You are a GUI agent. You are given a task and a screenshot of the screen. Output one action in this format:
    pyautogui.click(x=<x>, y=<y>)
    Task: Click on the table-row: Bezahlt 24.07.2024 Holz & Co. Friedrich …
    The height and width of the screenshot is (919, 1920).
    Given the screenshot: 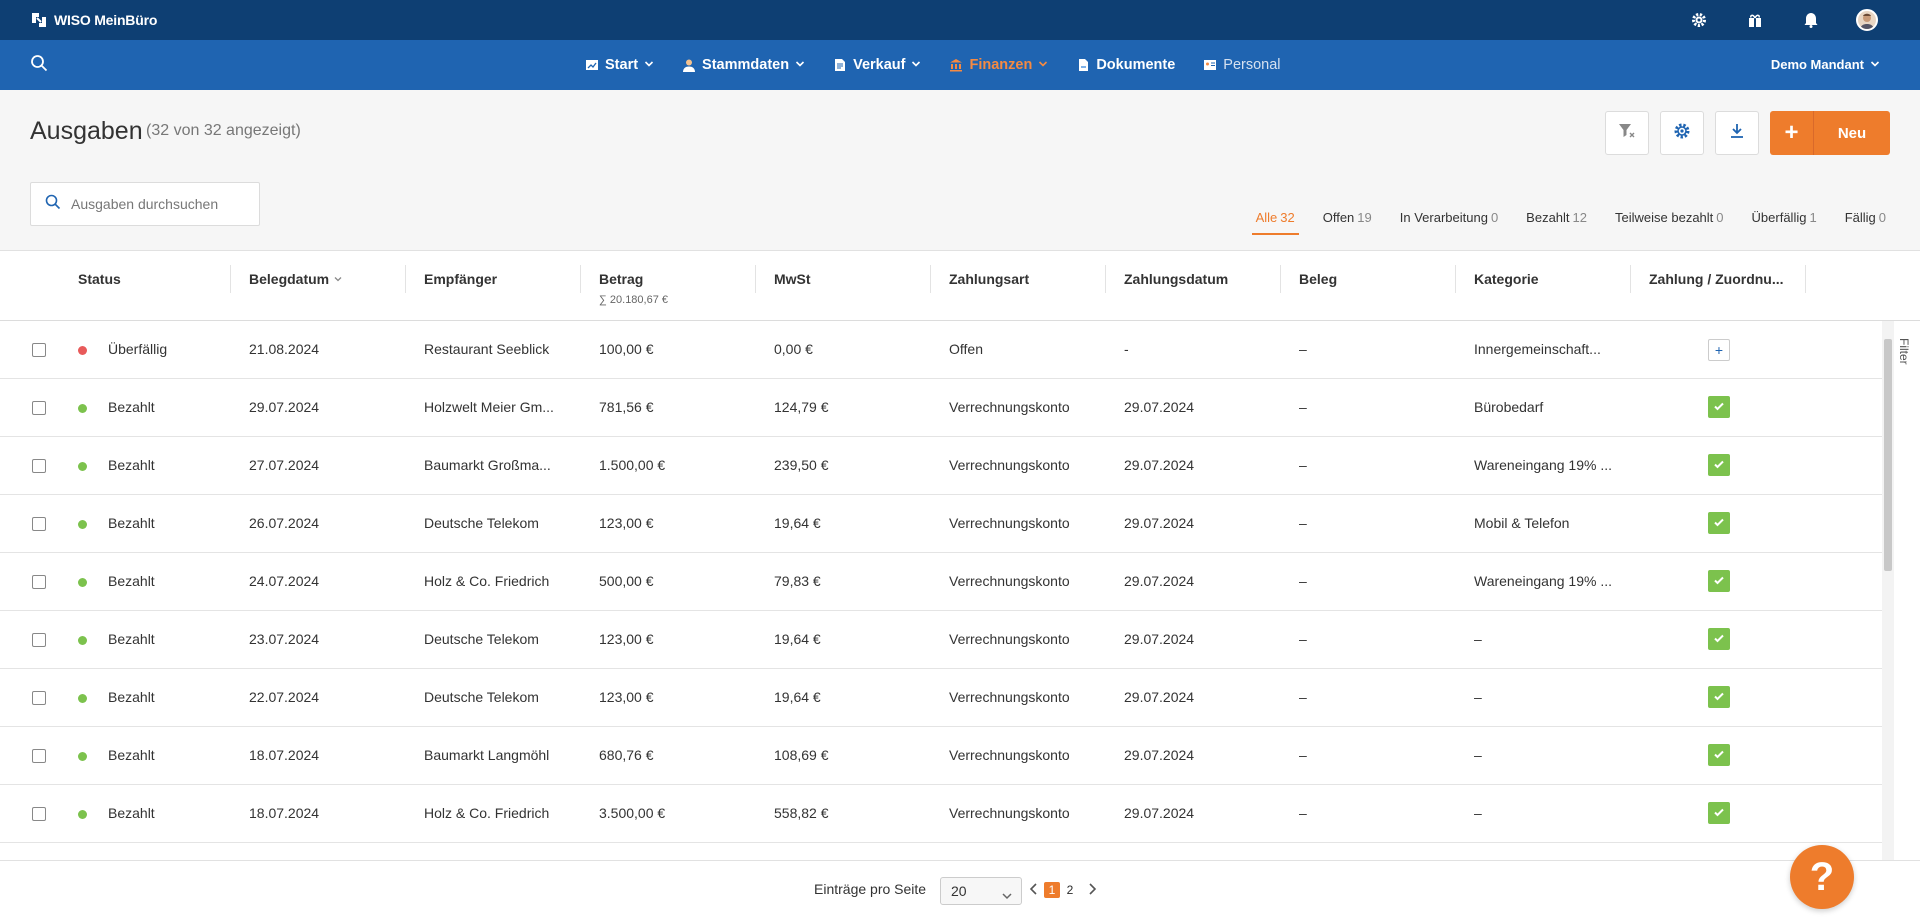 What is the action you would take?
    pyautogui.click(x=941, y=582)
    